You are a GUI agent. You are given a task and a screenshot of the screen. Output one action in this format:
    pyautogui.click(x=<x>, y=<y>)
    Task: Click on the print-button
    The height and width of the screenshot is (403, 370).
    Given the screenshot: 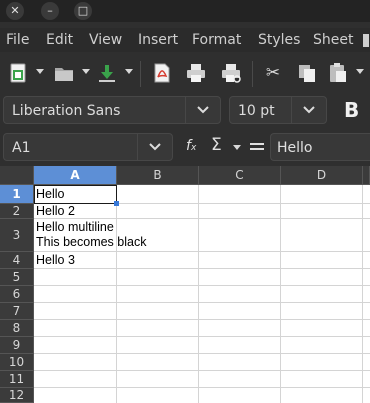 What is the action you would take?
    pyautogui.click(x=196, y=73)
    